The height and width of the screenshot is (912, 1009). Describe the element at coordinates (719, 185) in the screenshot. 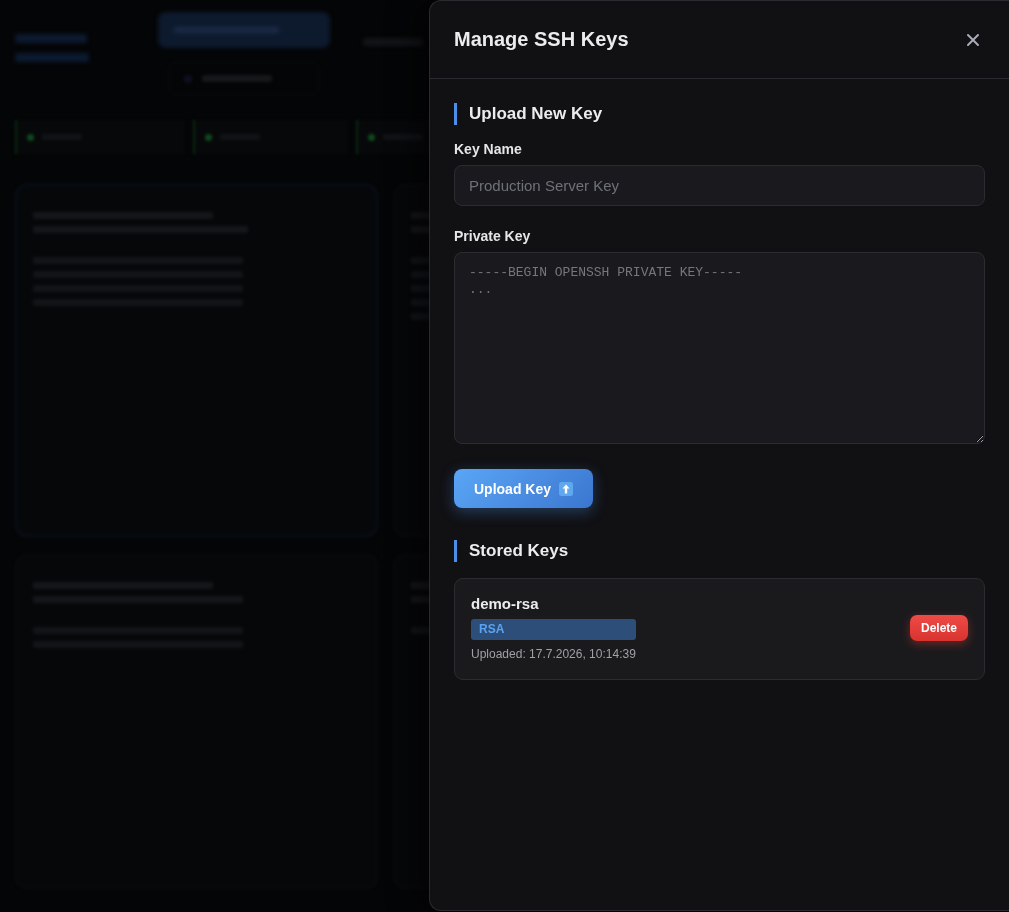

I see `key-name-field: Production Server Key` at that location.